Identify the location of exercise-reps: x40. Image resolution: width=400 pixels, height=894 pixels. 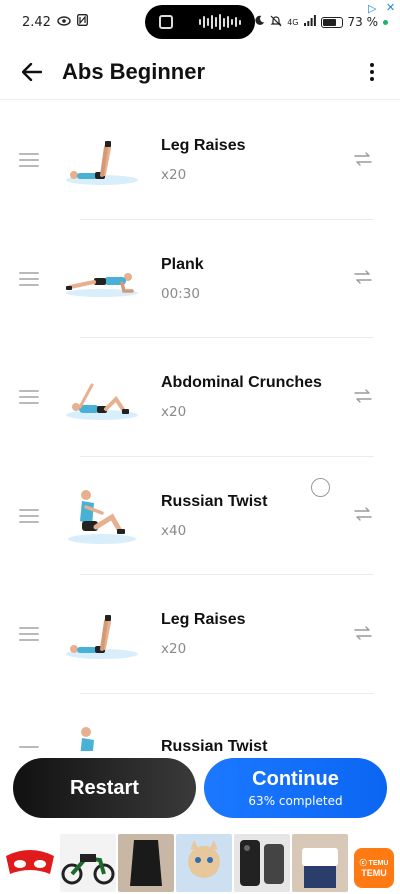
(174, 530).